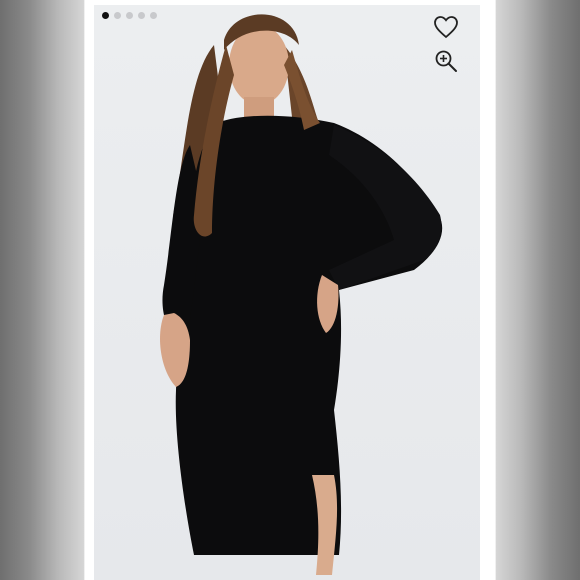 This screenshot has width=580, height=580. I want to click on zoom-button, so click(446, 61).